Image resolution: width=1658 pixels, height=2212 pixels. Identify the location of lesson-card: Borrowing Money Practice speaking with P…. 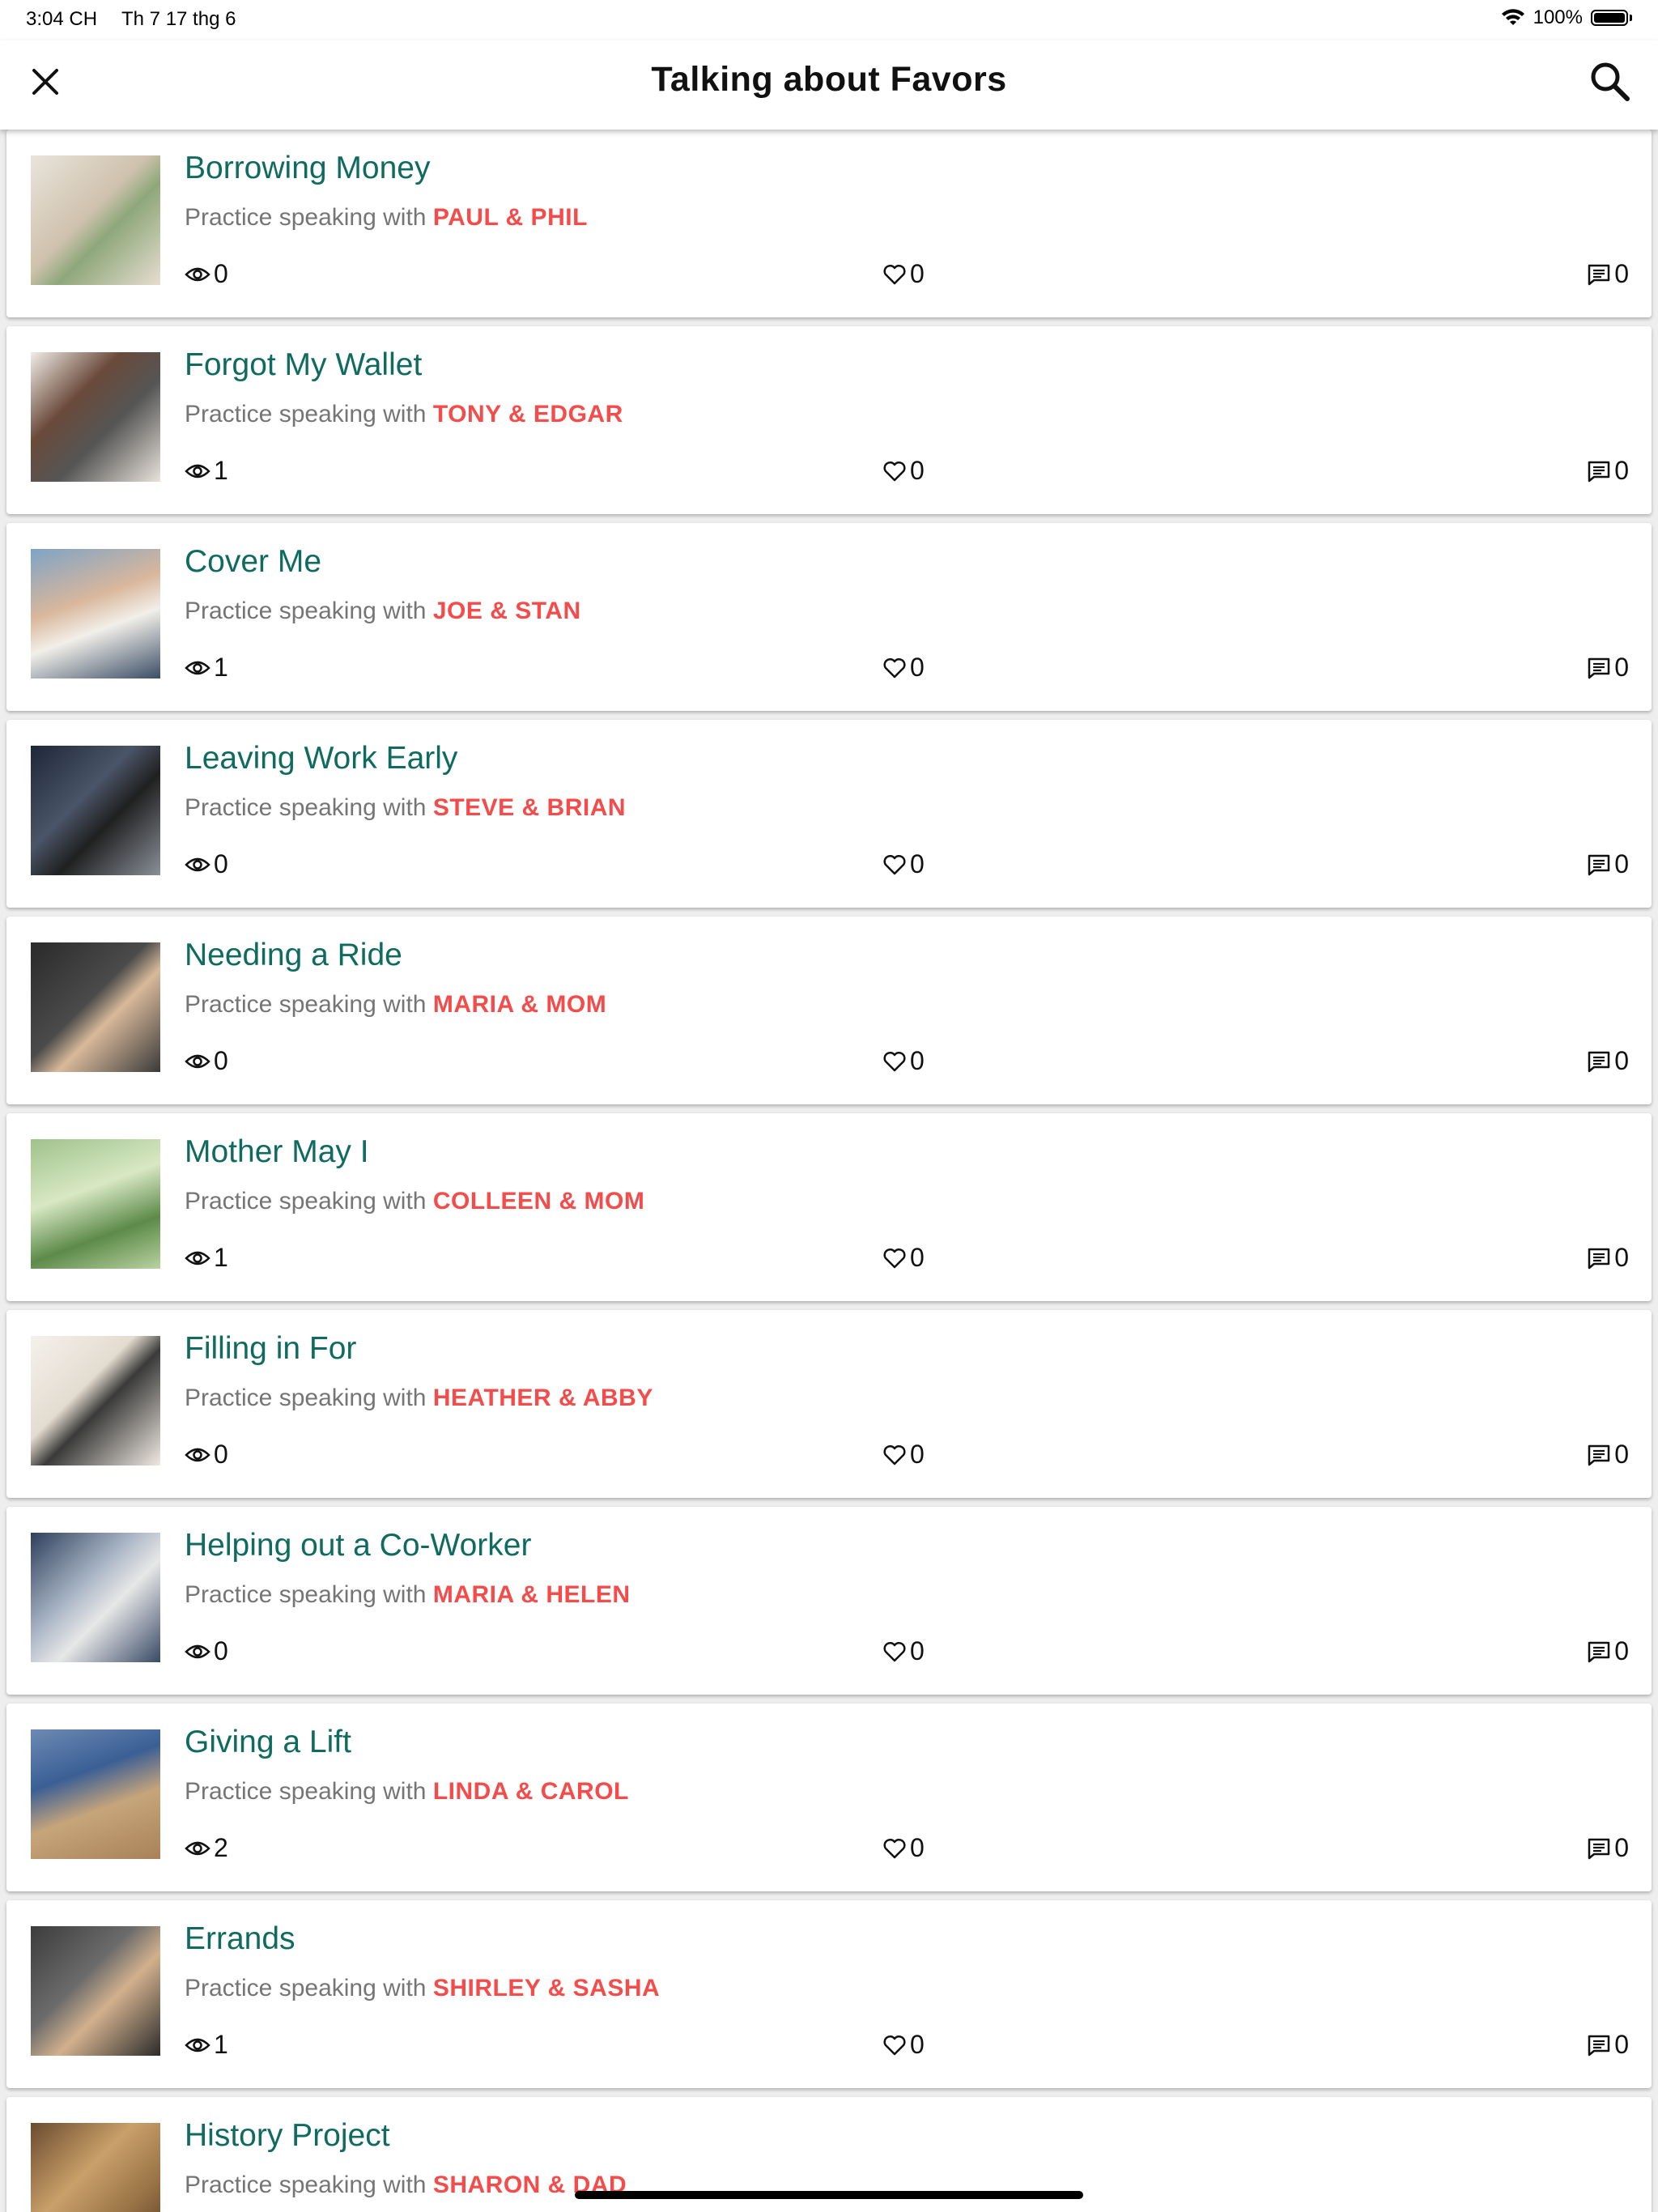
(829, 223).